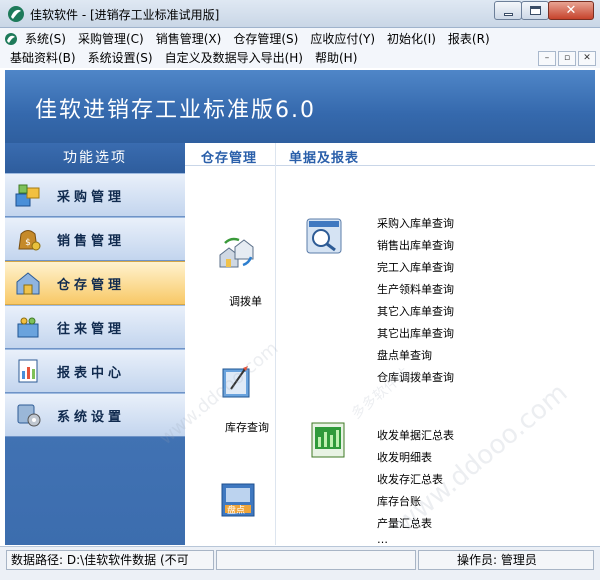 The height and width of the screenshot is (580, 600). Describe the element at coordinates (234, 58) in the screenshot. I see `menu-custom-import-export: 自定义及数据导入导出(H)` at that location.